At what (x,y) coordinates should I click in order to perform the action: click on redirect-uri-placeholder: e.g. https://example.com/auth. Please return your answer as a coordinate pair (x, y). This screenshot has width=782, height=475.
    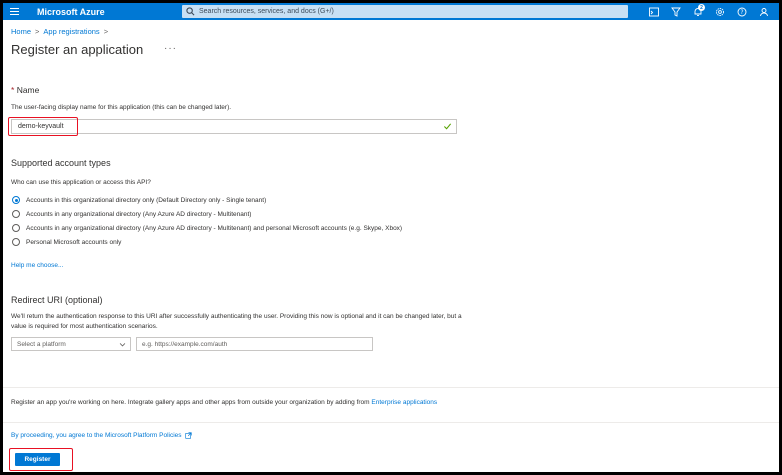
    Looking at the image, I should click on (185, 344).